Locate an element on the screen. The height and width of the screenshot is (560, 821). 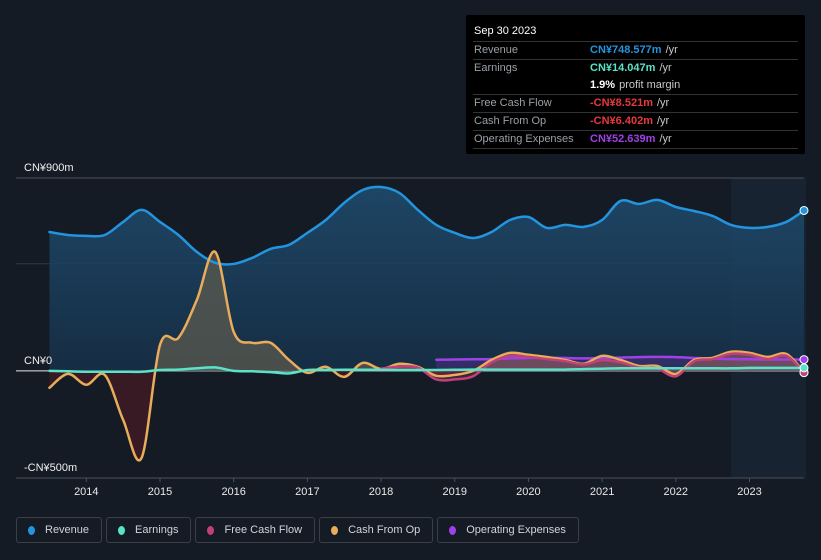
legend-item-revenue: Revenue is located at coordinates (59, 530).